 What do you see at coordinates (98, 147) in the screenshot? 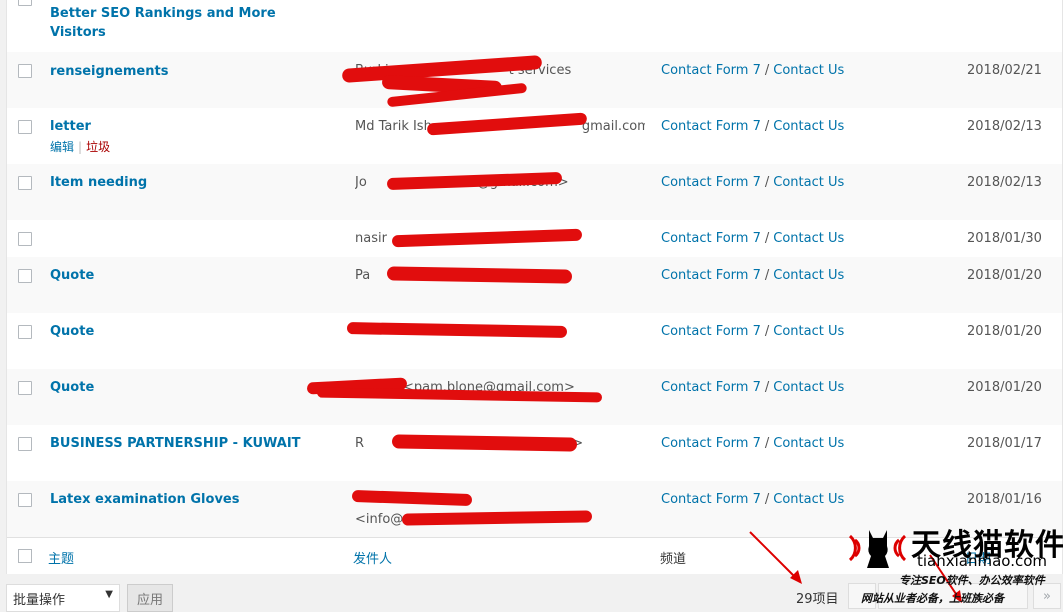
I see `trash-link: 垃圾` at bounding box center [98, 147].